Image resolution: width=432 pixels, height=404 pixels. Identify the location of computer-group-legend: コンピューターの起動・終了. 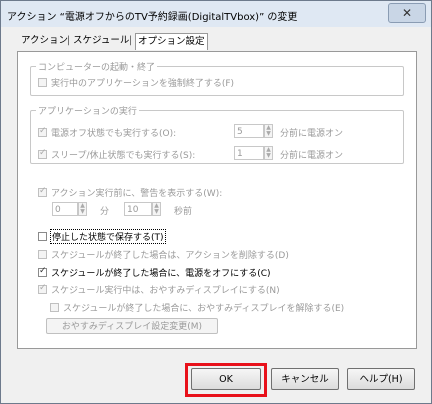
(97, 66).